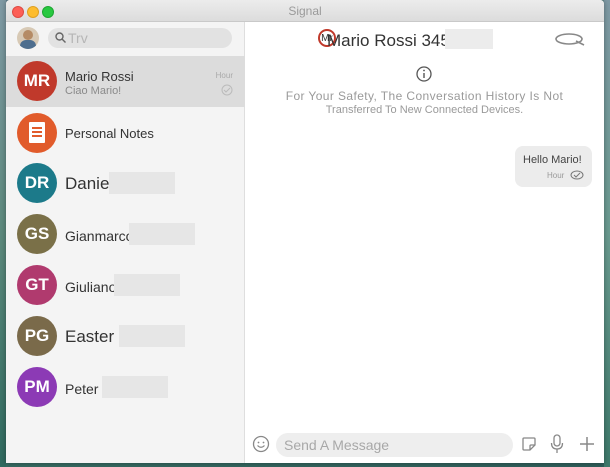 The height and width of the screenshot is (467, 610). Describe the element at coordinates (99, 76) in the screenshot. I see `conversation-name: Mario Rossi` at that location.